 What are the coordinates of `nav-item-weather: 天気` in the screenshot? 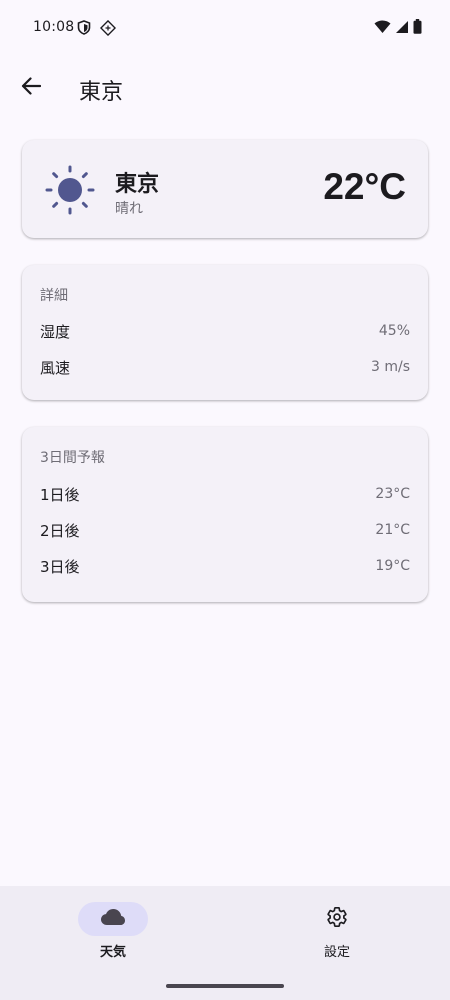 It's located at (113, 934).